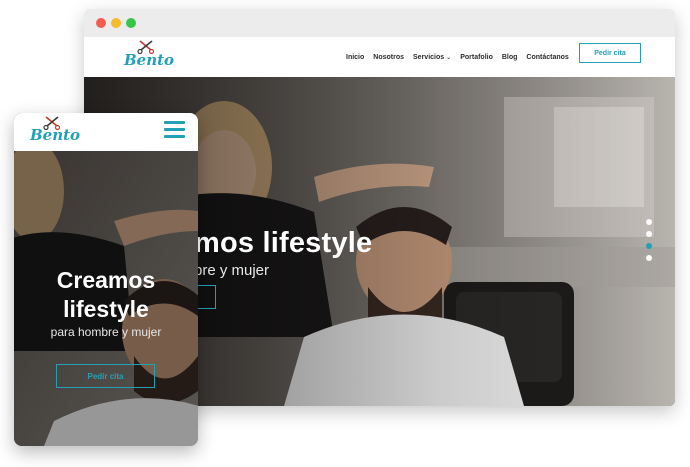 The height and width of the screenshot is (467, 690). Describe the element at coordinates (106, 132) in the screenshot. I see `mobile-header: Bento` at that location.